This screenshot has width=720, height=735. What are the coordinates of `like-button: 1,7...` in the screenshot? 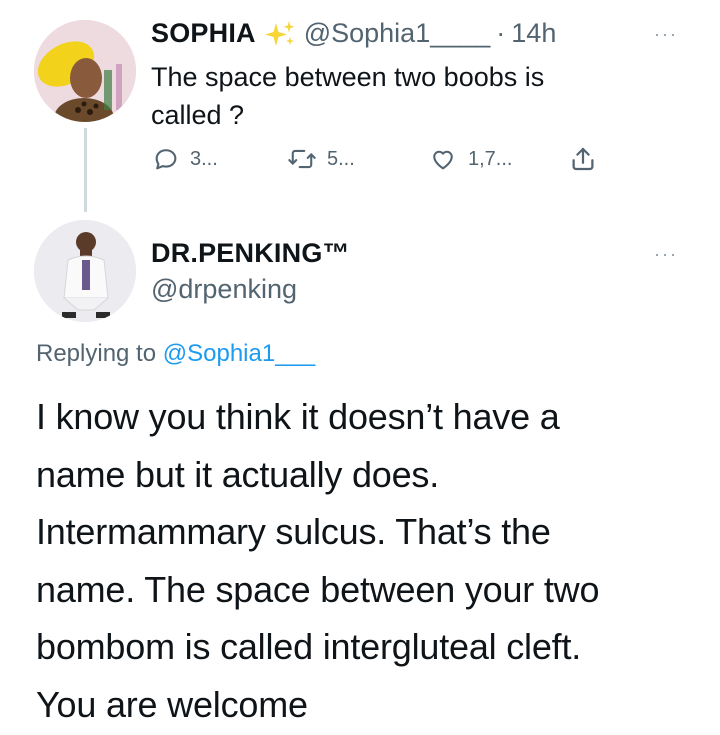 It's located at (470, 159).